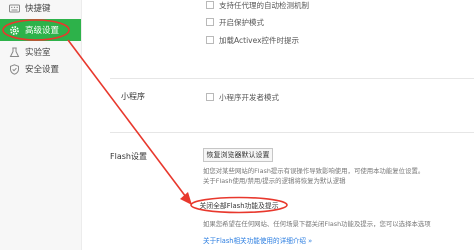 This screenshot has height=250, width=474. What do you see at coordinates (81, 125) in the screenshot?
I see `sidebar-divider` at bounding box center [81, 125].